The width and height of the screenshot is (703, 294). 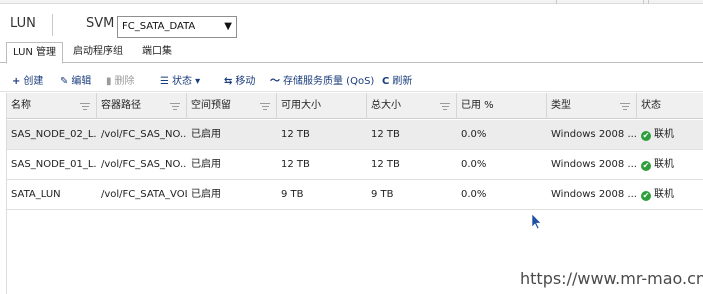 I want to click on create-button: + 创建, so click(x=27, y=79).